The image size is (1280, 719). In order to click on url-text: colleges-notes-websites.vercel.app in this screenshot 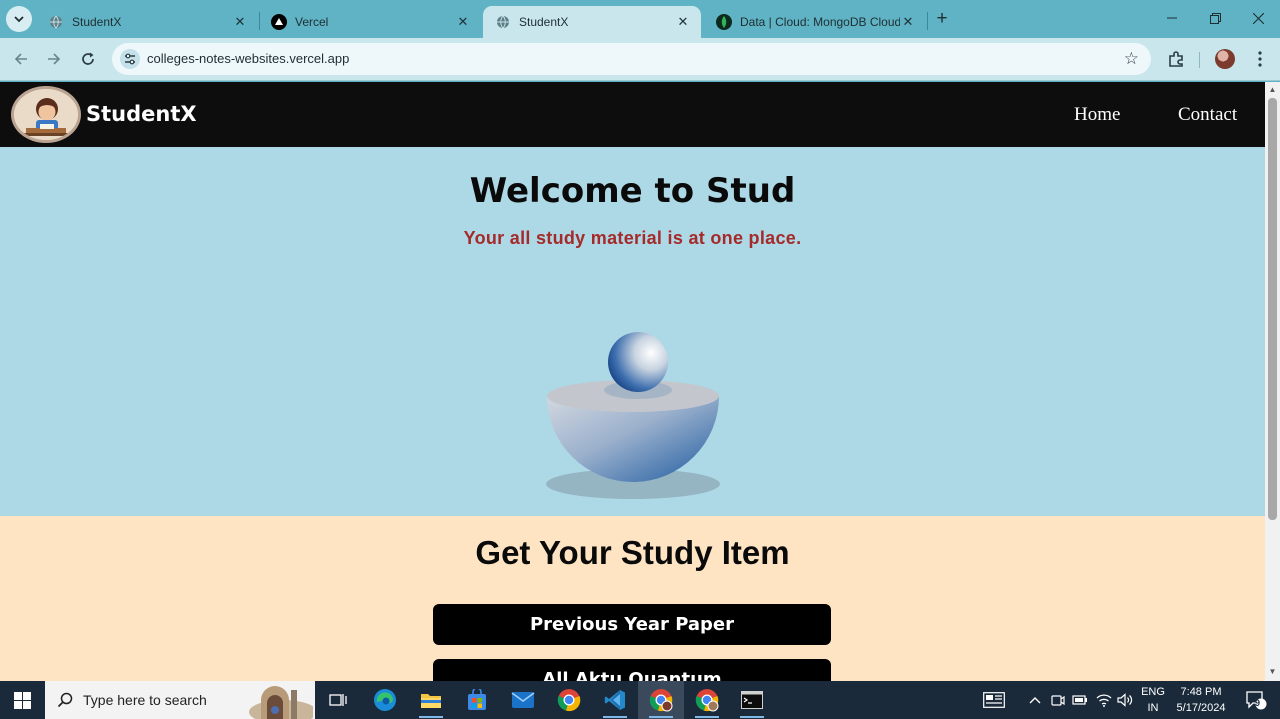, I will do `click(248, 58)`.